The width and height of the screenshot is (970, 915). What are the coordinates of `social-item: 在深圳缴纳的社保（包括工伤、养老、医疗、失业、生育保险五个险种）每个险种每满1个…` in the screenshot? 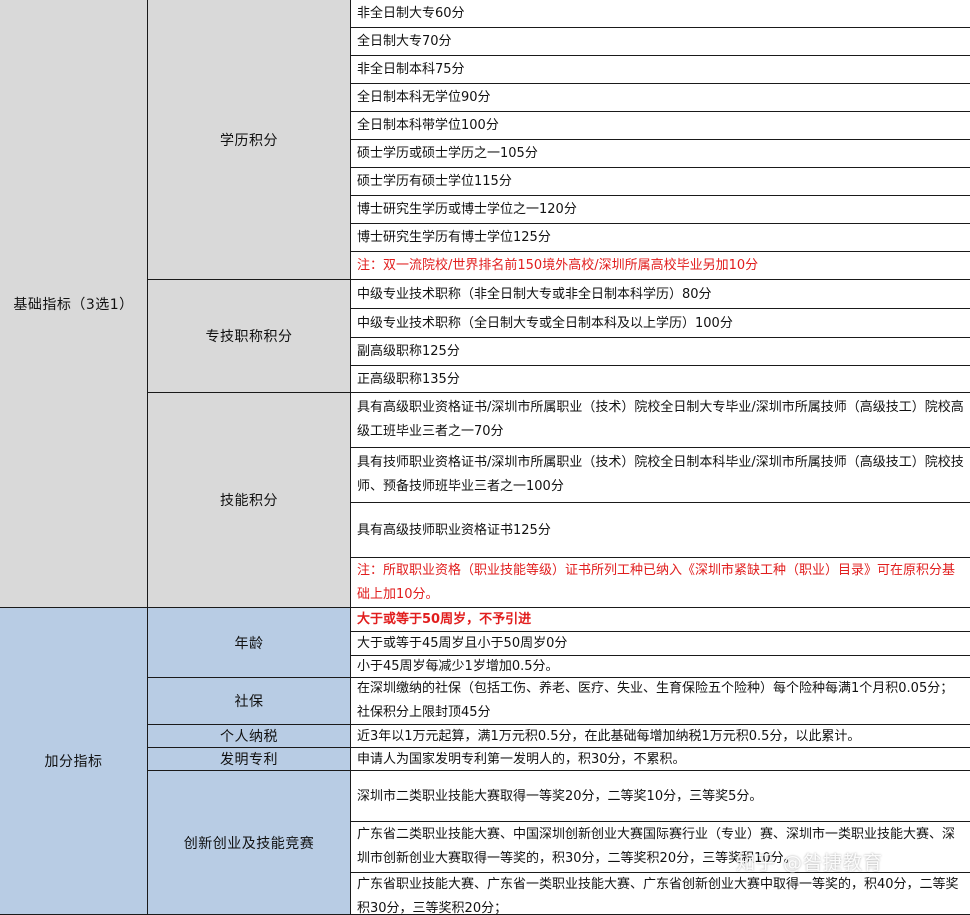 It's located at (660, 701).